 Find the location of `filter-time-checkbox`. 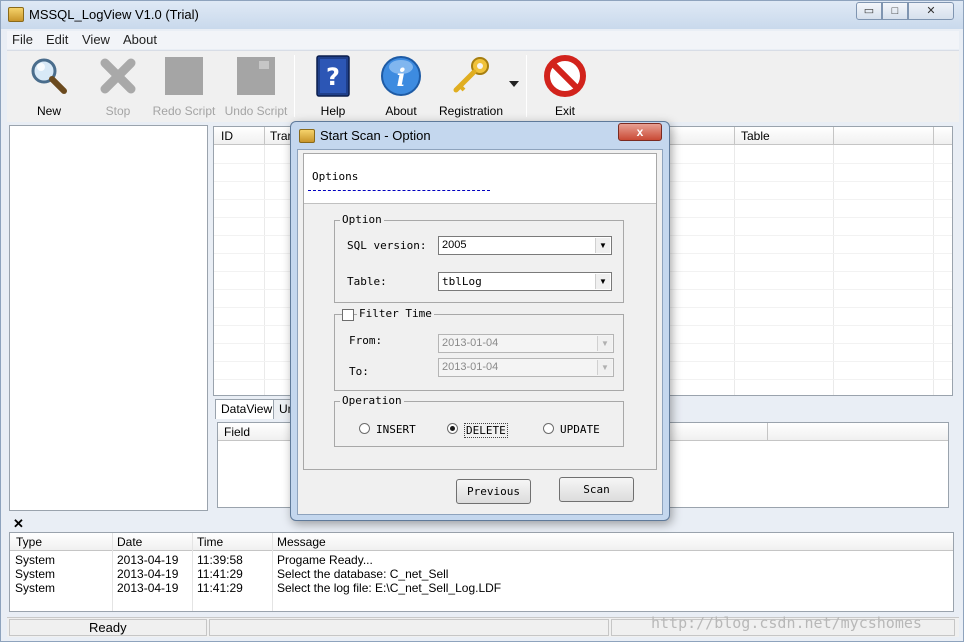

filter-time-checkbox is located at coordinates (348, 315).